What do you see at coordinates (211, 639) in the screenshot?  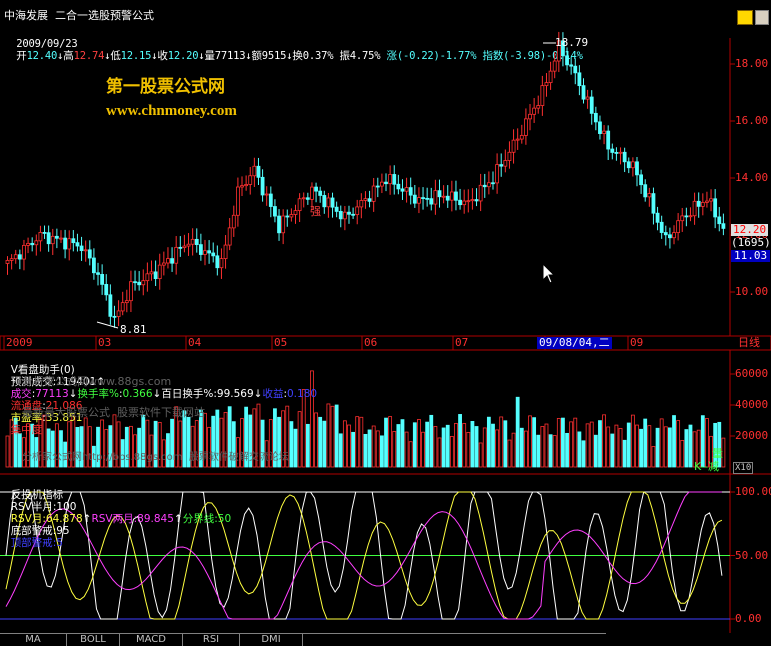 I see `tab-rsi: RSI` at bounding box center [211, 639].